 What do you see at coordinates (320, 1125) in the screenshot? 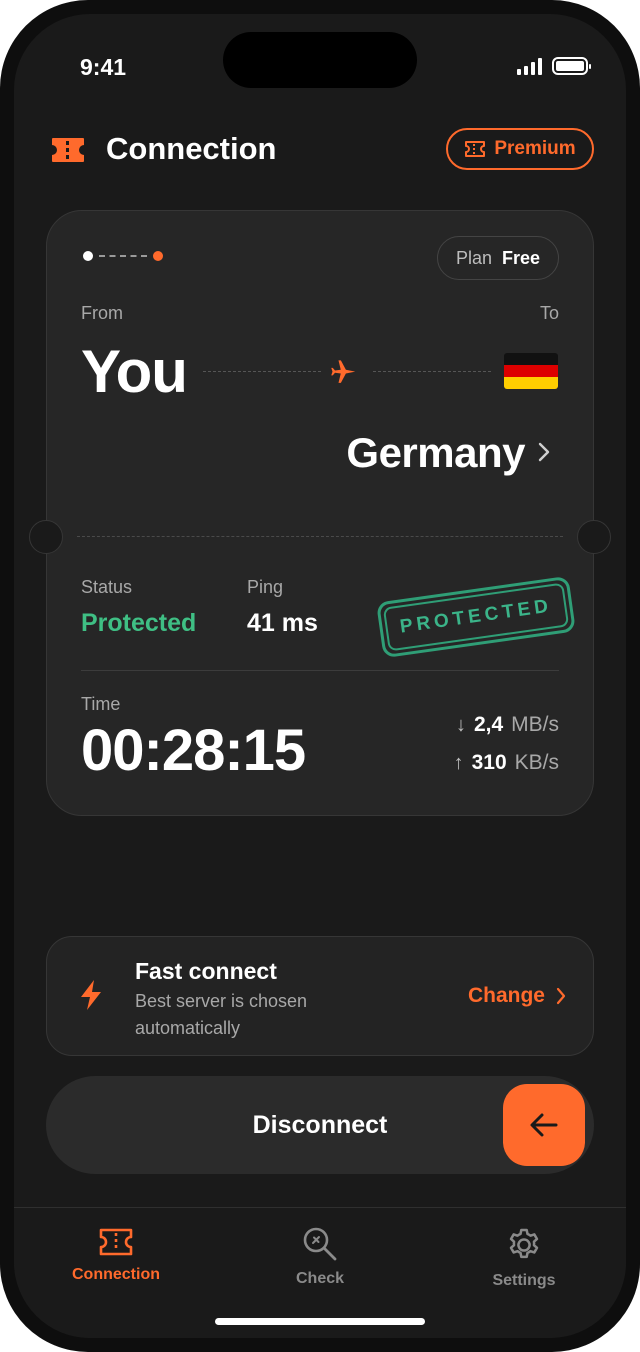
I see `disconnect-slider: Disconnect` at bounding box center [320, 1125].